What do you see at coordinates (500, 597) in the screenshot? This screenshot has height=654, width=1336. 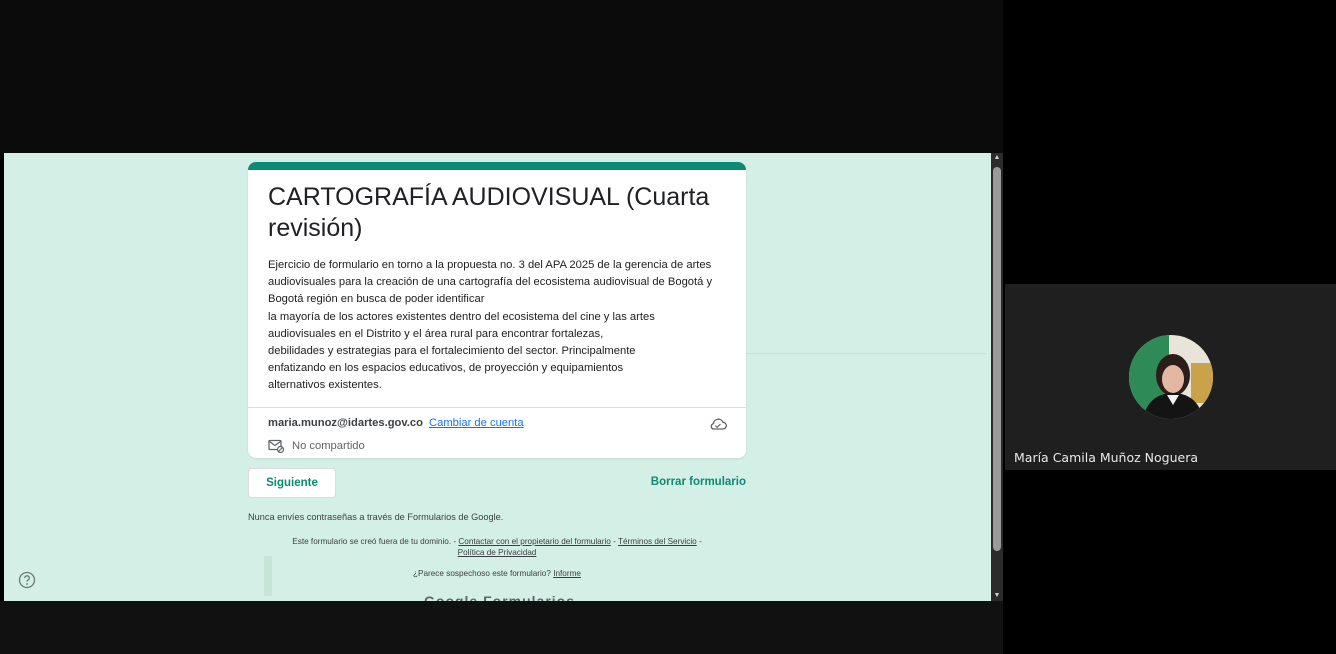 I see `google-forms-brand: Google Formularios` at bounding box center [500, 597].